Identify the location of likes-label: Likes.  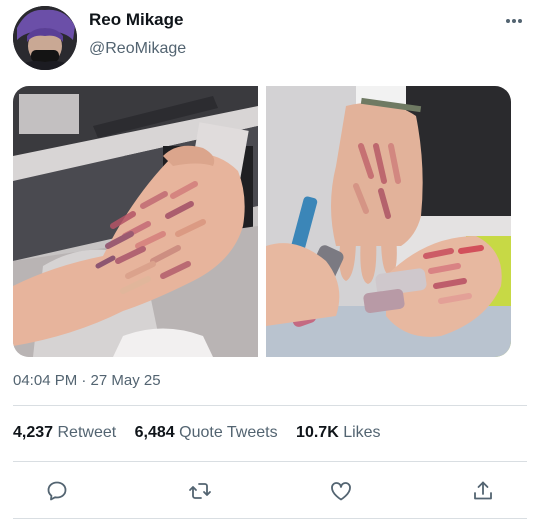
(362, 432).